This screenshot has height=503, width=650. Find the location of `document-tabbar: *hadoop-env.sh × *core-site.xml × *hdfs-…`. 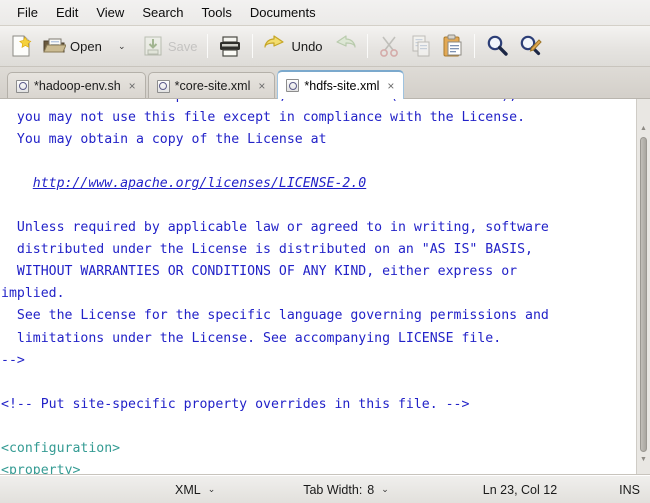

document-tabbar: *hadoop-env.sh × *core-site.xml × *hdfs-… is located at coordinates (325, 83).